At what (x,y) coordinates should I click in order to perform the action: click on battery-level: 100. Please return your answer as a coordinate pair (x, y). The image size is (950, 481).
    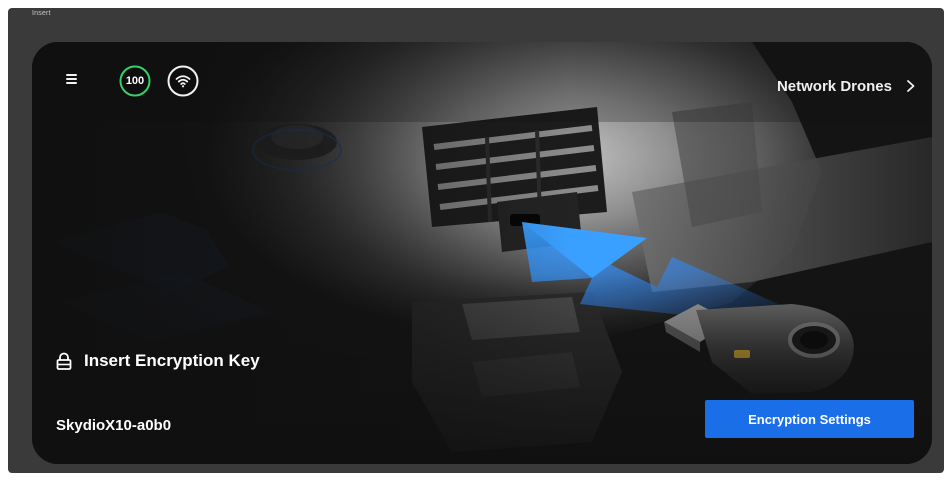
    Looking at the image, I should click on (135, 81).